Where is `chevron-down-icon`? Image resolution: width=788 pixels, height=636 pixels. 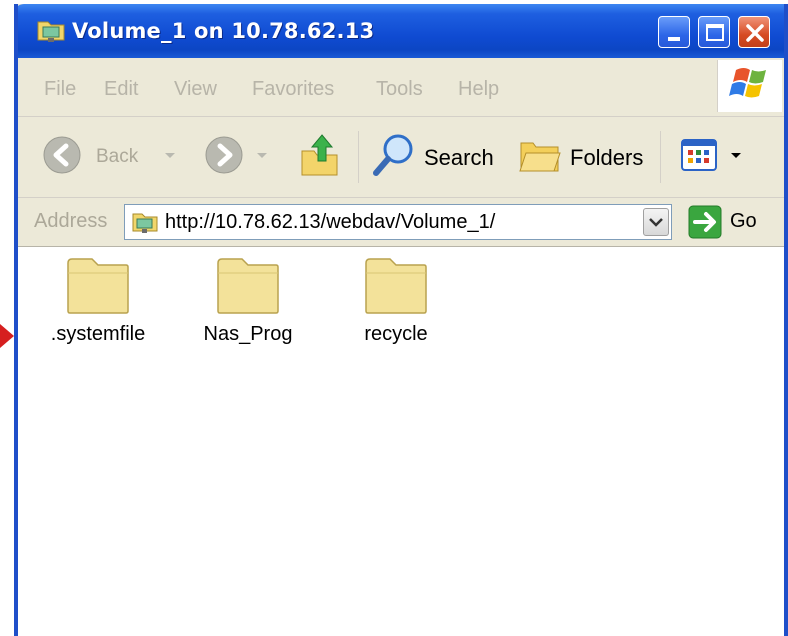 chevron-down-icon is located at coordinates (656, 222).